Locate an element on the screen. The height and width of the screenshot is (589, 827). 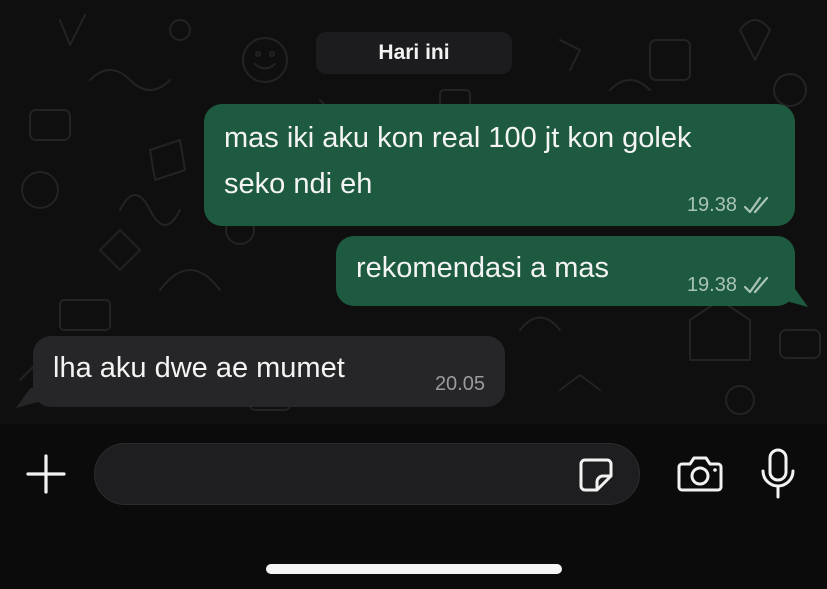
date-separator: Hari ini is located at coordinates (414, 53).